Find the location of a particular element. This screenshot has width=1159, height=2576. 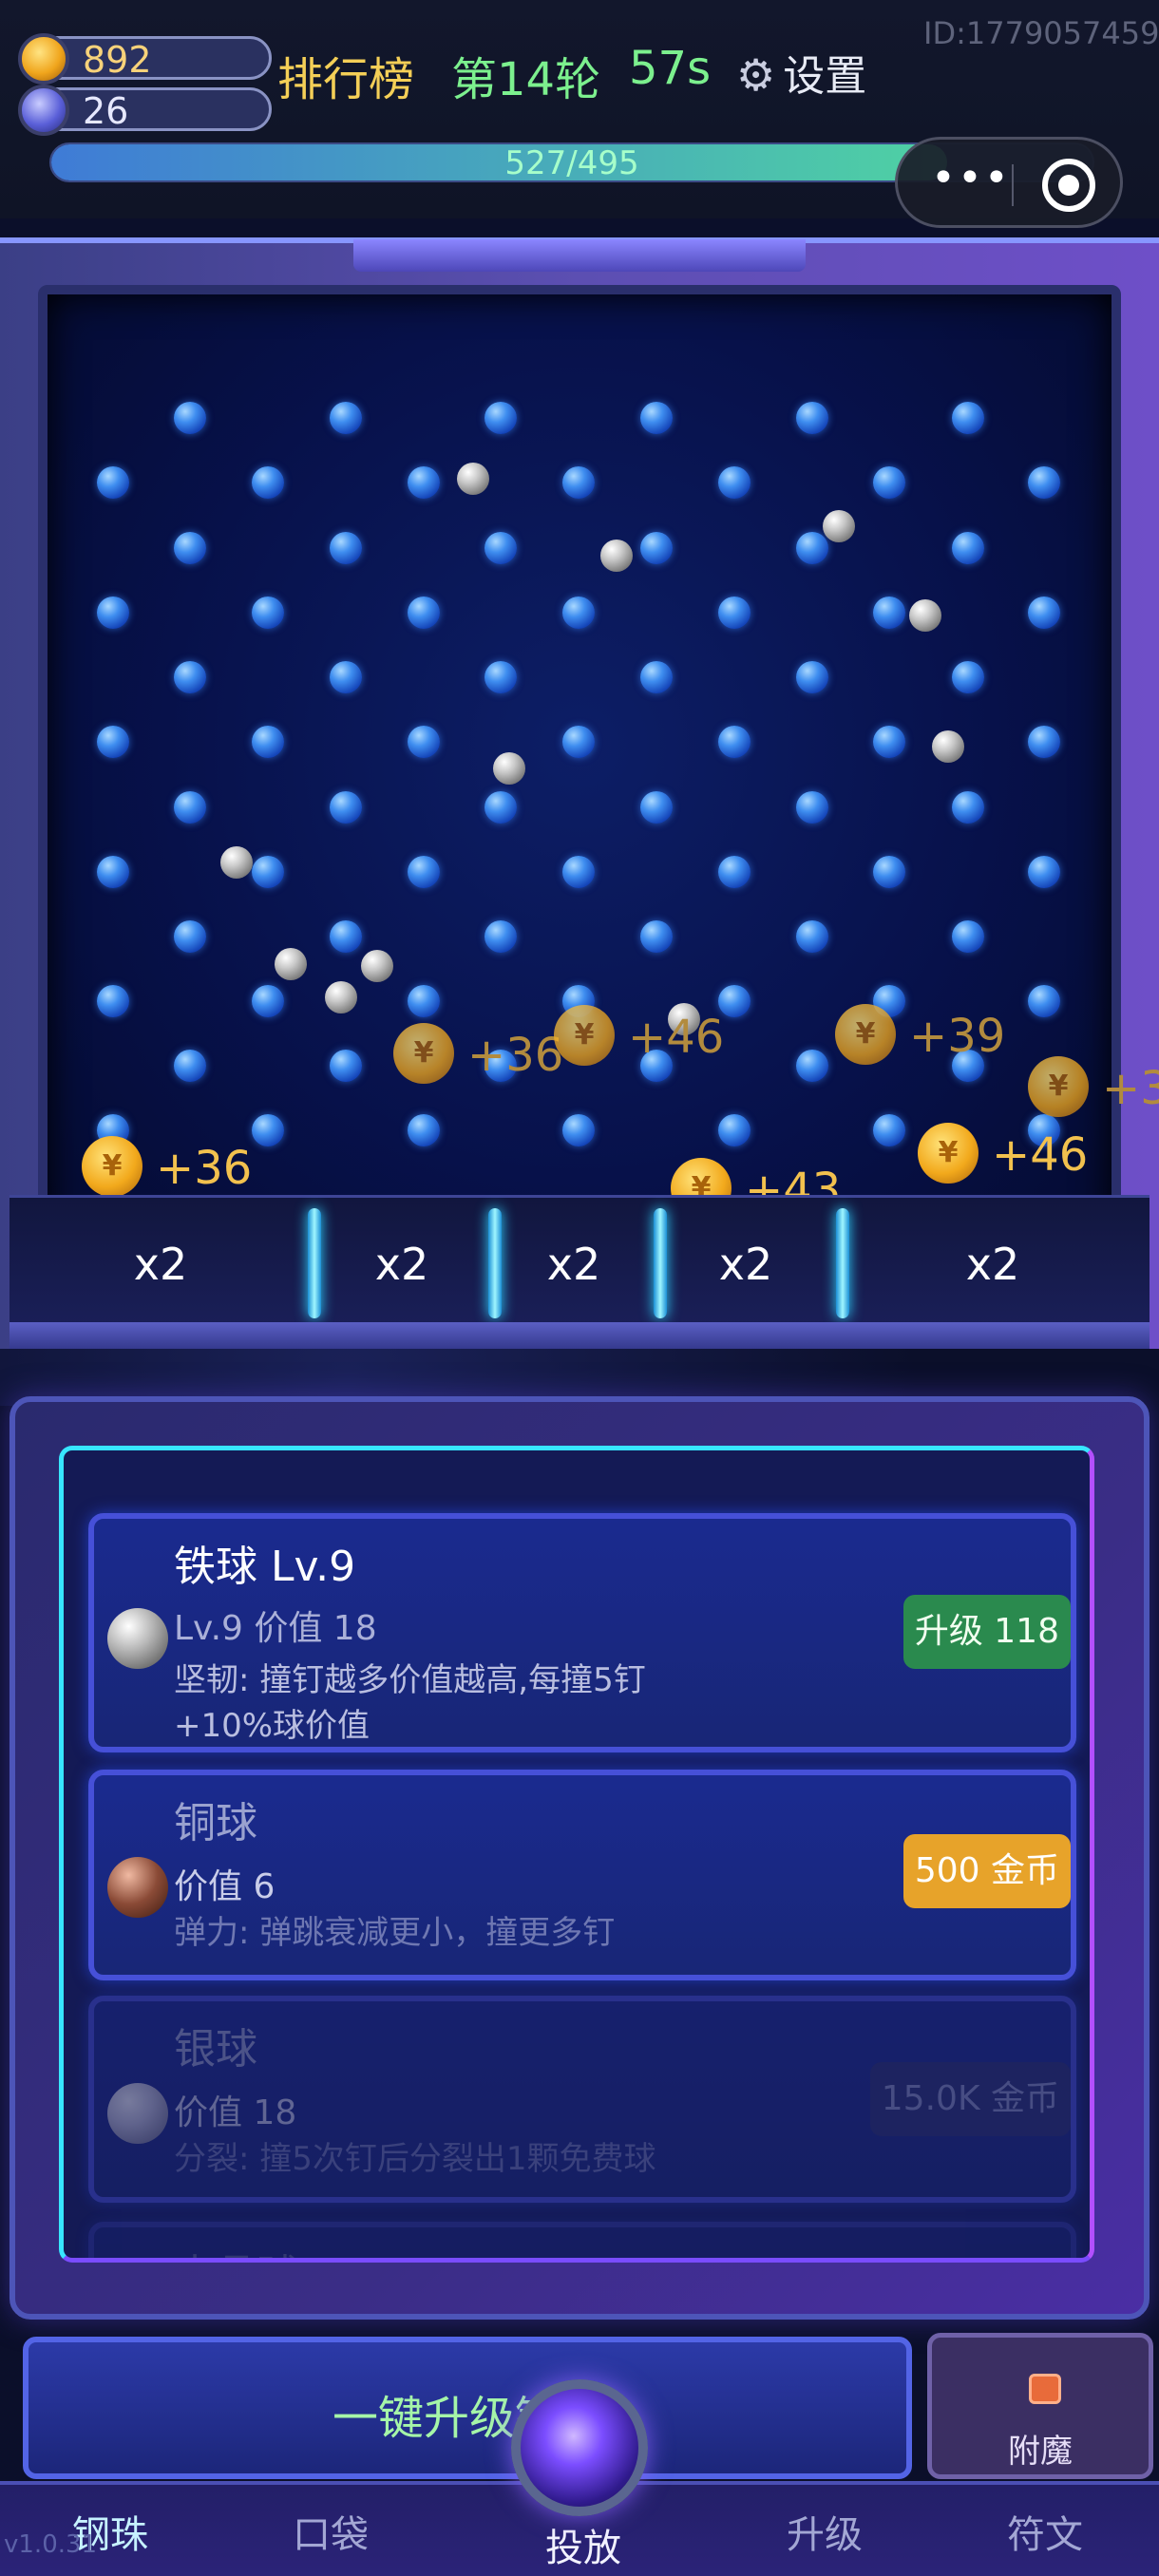

buy-button-locked: 15.0K 金币 is located at coordinates (970, 2099).